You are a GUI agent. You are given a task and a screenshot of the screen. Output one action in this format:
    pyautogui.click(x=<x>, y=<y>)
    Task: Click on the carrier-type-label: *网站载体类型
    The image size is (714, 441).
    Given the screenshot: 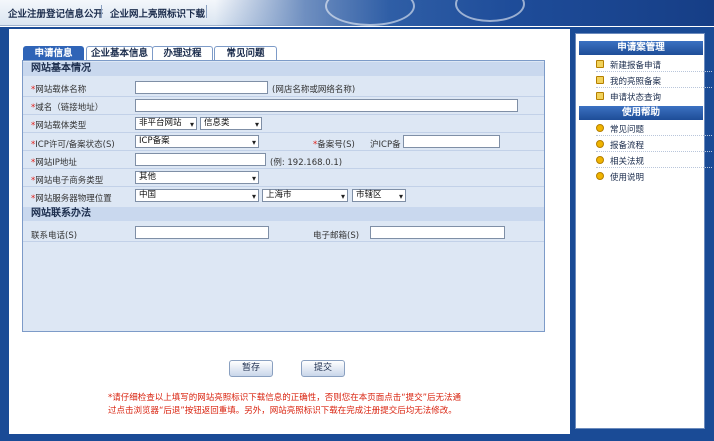 What is the action you would take?
    pyautogui.click(x=59, y=126)
    